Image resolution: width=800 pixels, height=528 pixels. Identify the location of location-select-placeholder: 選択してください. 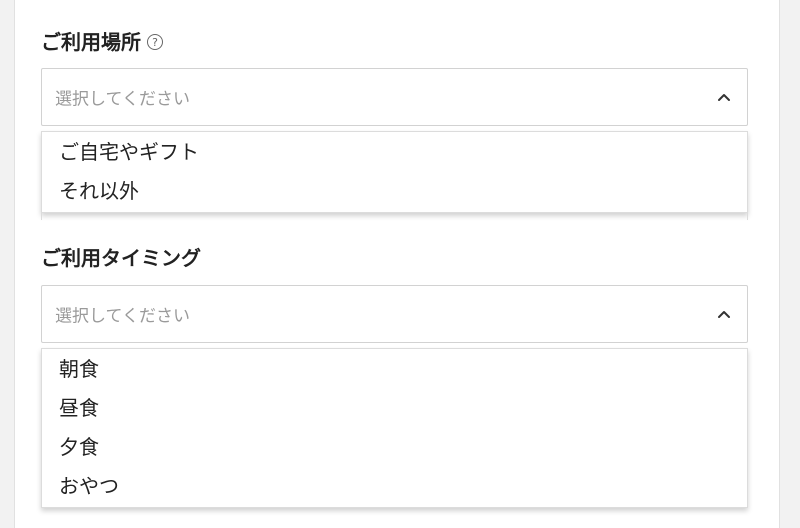
(122, 99).